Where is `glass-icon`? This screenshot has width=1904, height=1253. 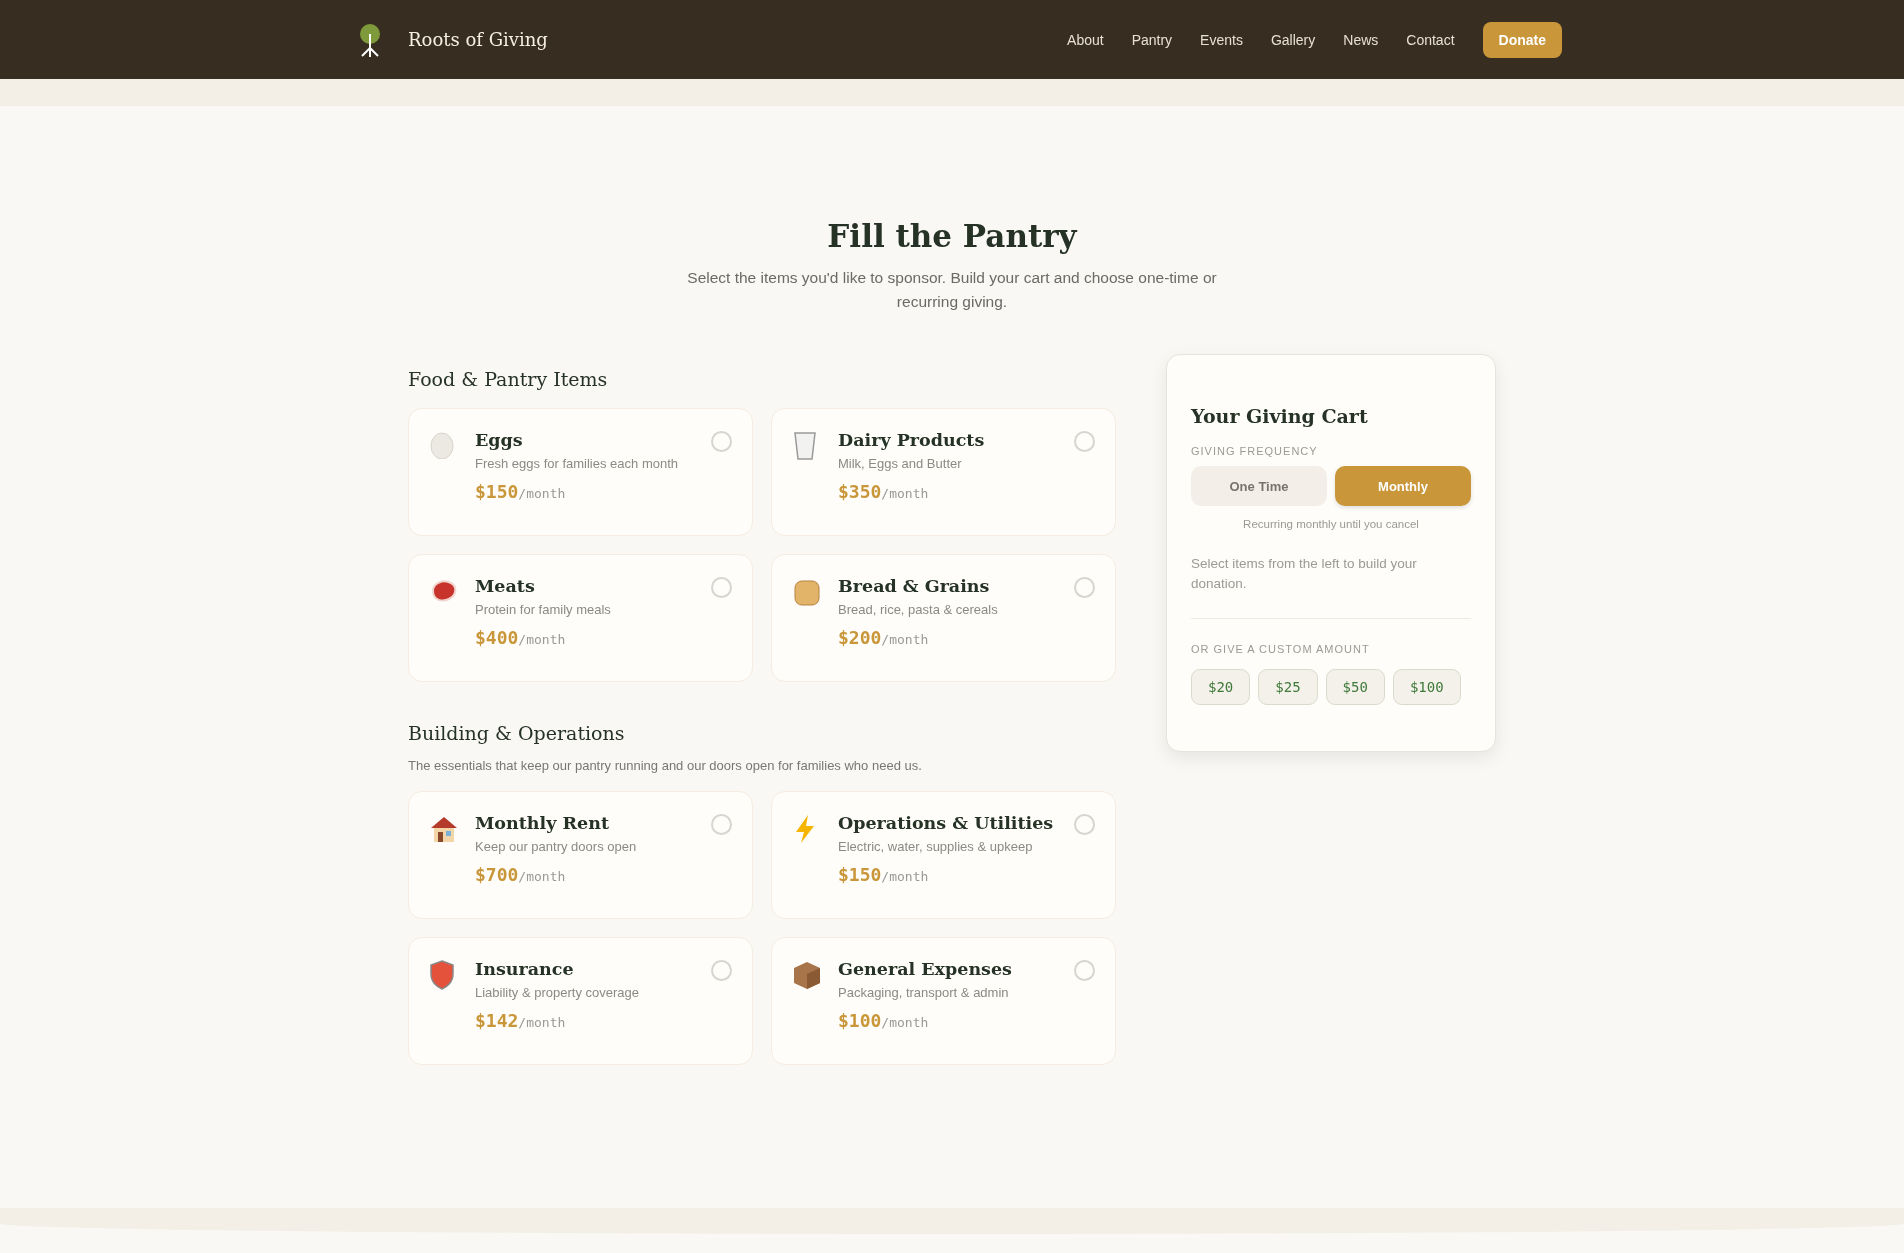 glass-icon is located at coordinates (805, 446).